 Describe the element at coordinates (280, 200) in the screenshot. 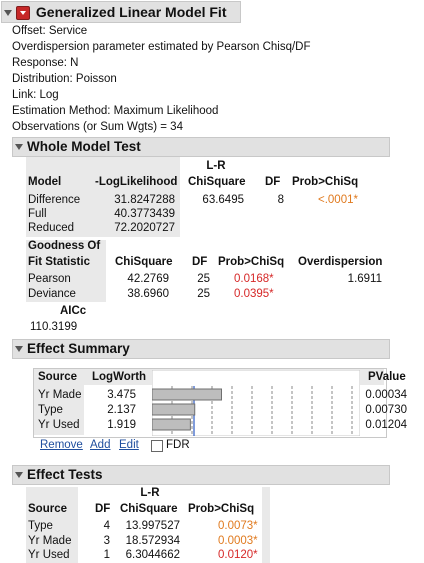

I see `row-df: 8` at that location.